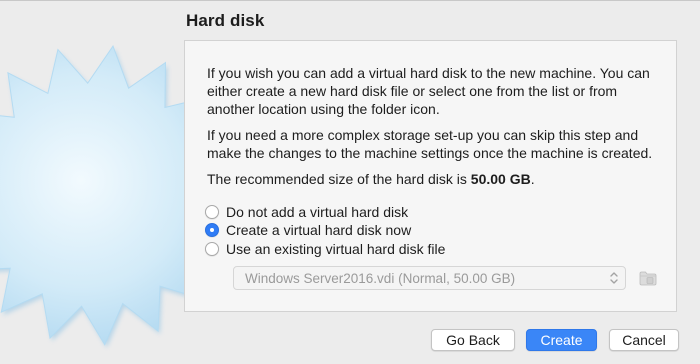  What do you see at coordinates (532, 179) in the screenshot?
I see `recommended-size-suffix: .` at bounding box center [532, 179].